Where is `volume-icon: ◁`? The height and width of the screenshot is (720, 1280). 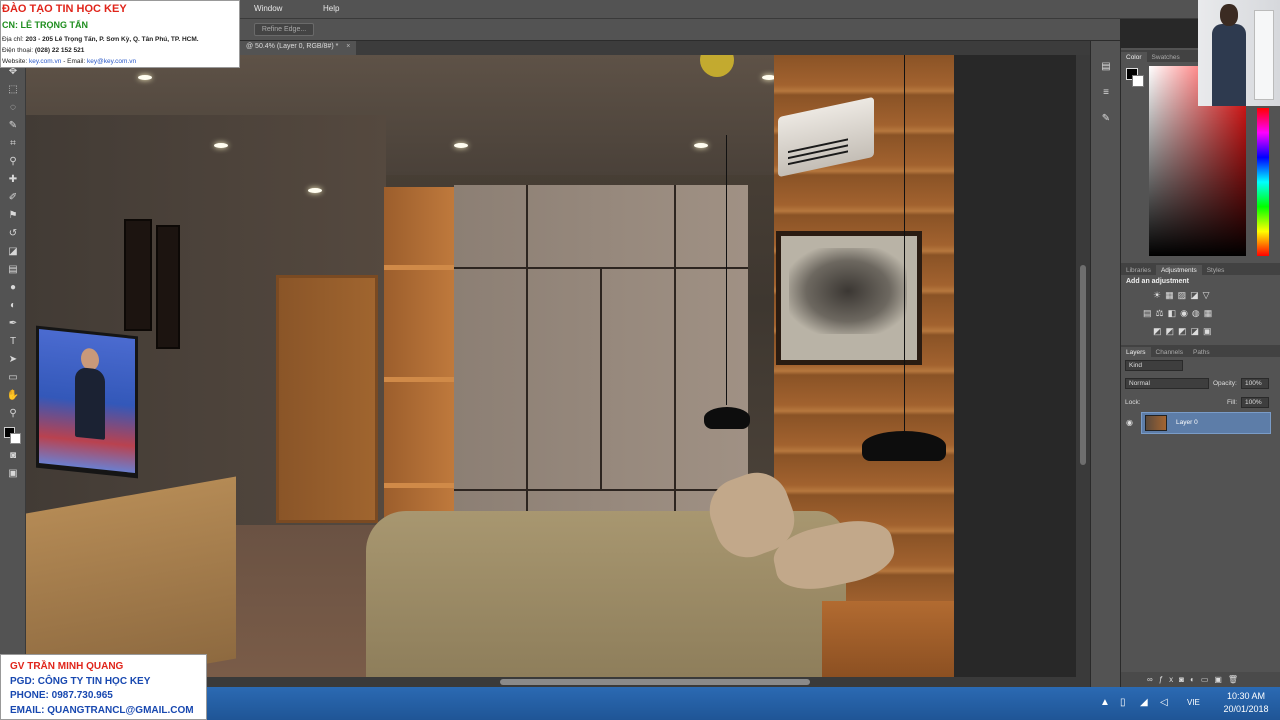 volume-icon: ◁ is located at coordinates (1164, 702).